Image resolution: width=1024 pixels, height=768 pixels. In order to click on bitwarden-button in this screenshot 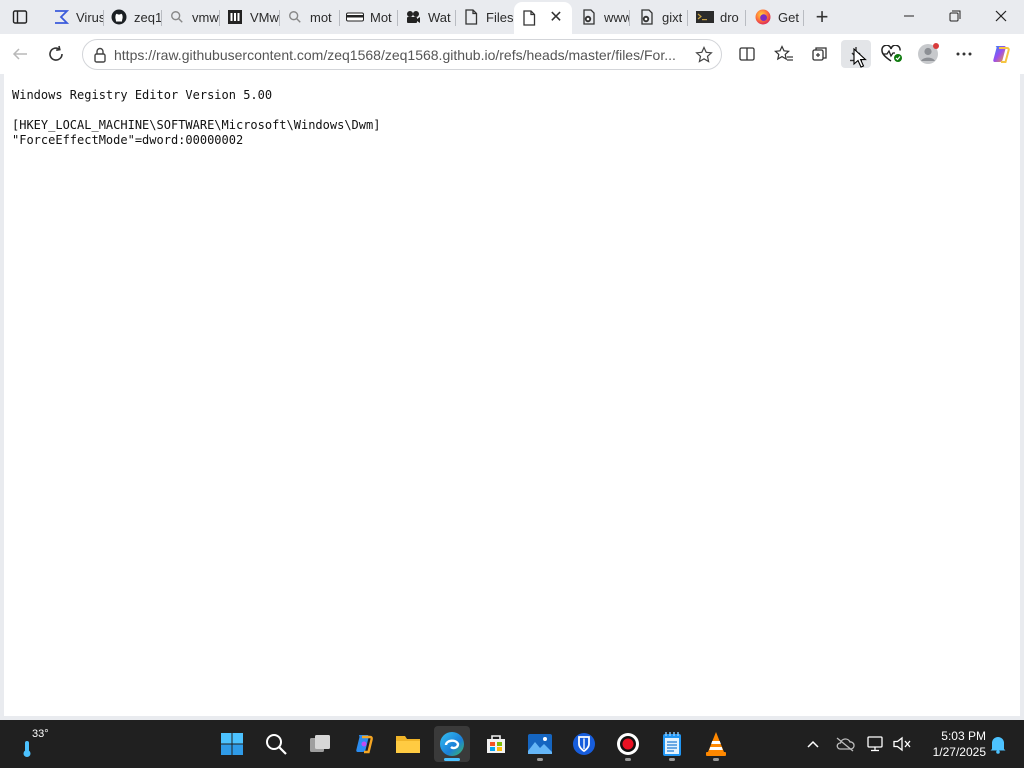, I will do `click(584, 744)`.